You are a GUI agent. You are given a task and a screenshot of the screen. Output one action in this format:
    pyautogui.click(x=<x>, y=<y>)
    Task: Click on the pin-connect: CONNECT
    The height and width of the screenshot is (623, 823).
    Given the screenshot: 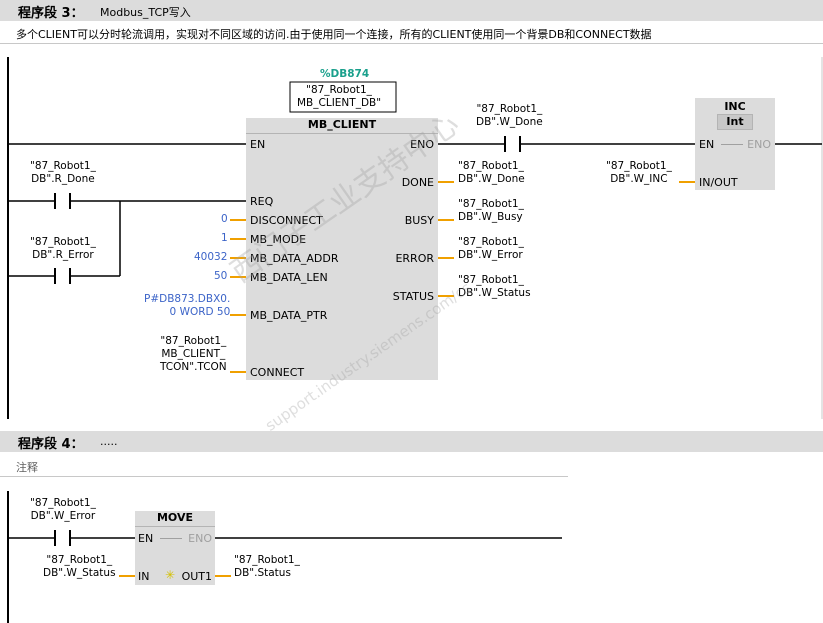 What is the action you would take?
    pyautogui.click(x=277, y=372)
    